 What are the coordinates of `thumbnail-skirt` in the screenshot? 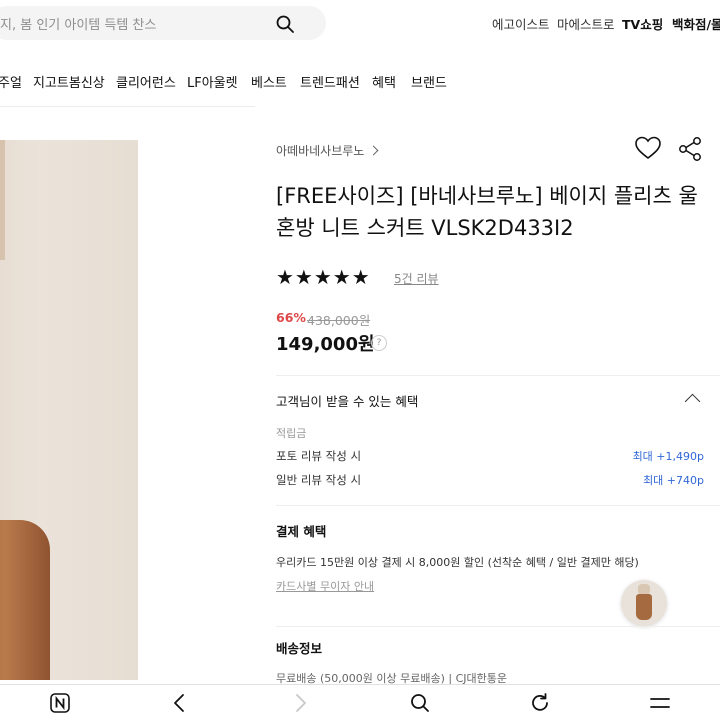 It's located at (644, 607).